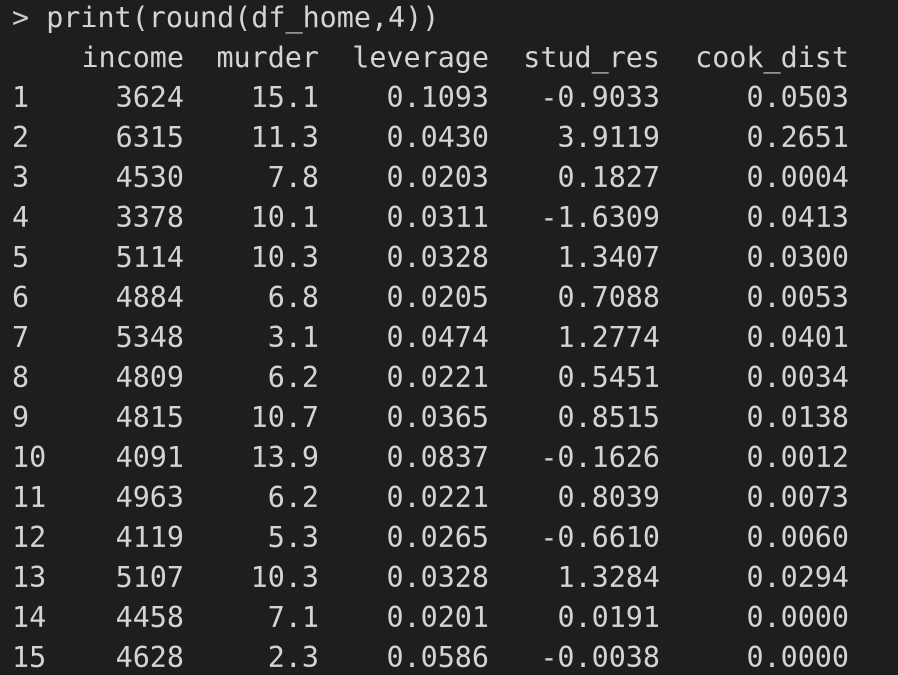 This screenshot has width=898, height=675. Describe the element at coordinates (21, 377) in the screenshot. I see `row-index: 8` at that location.